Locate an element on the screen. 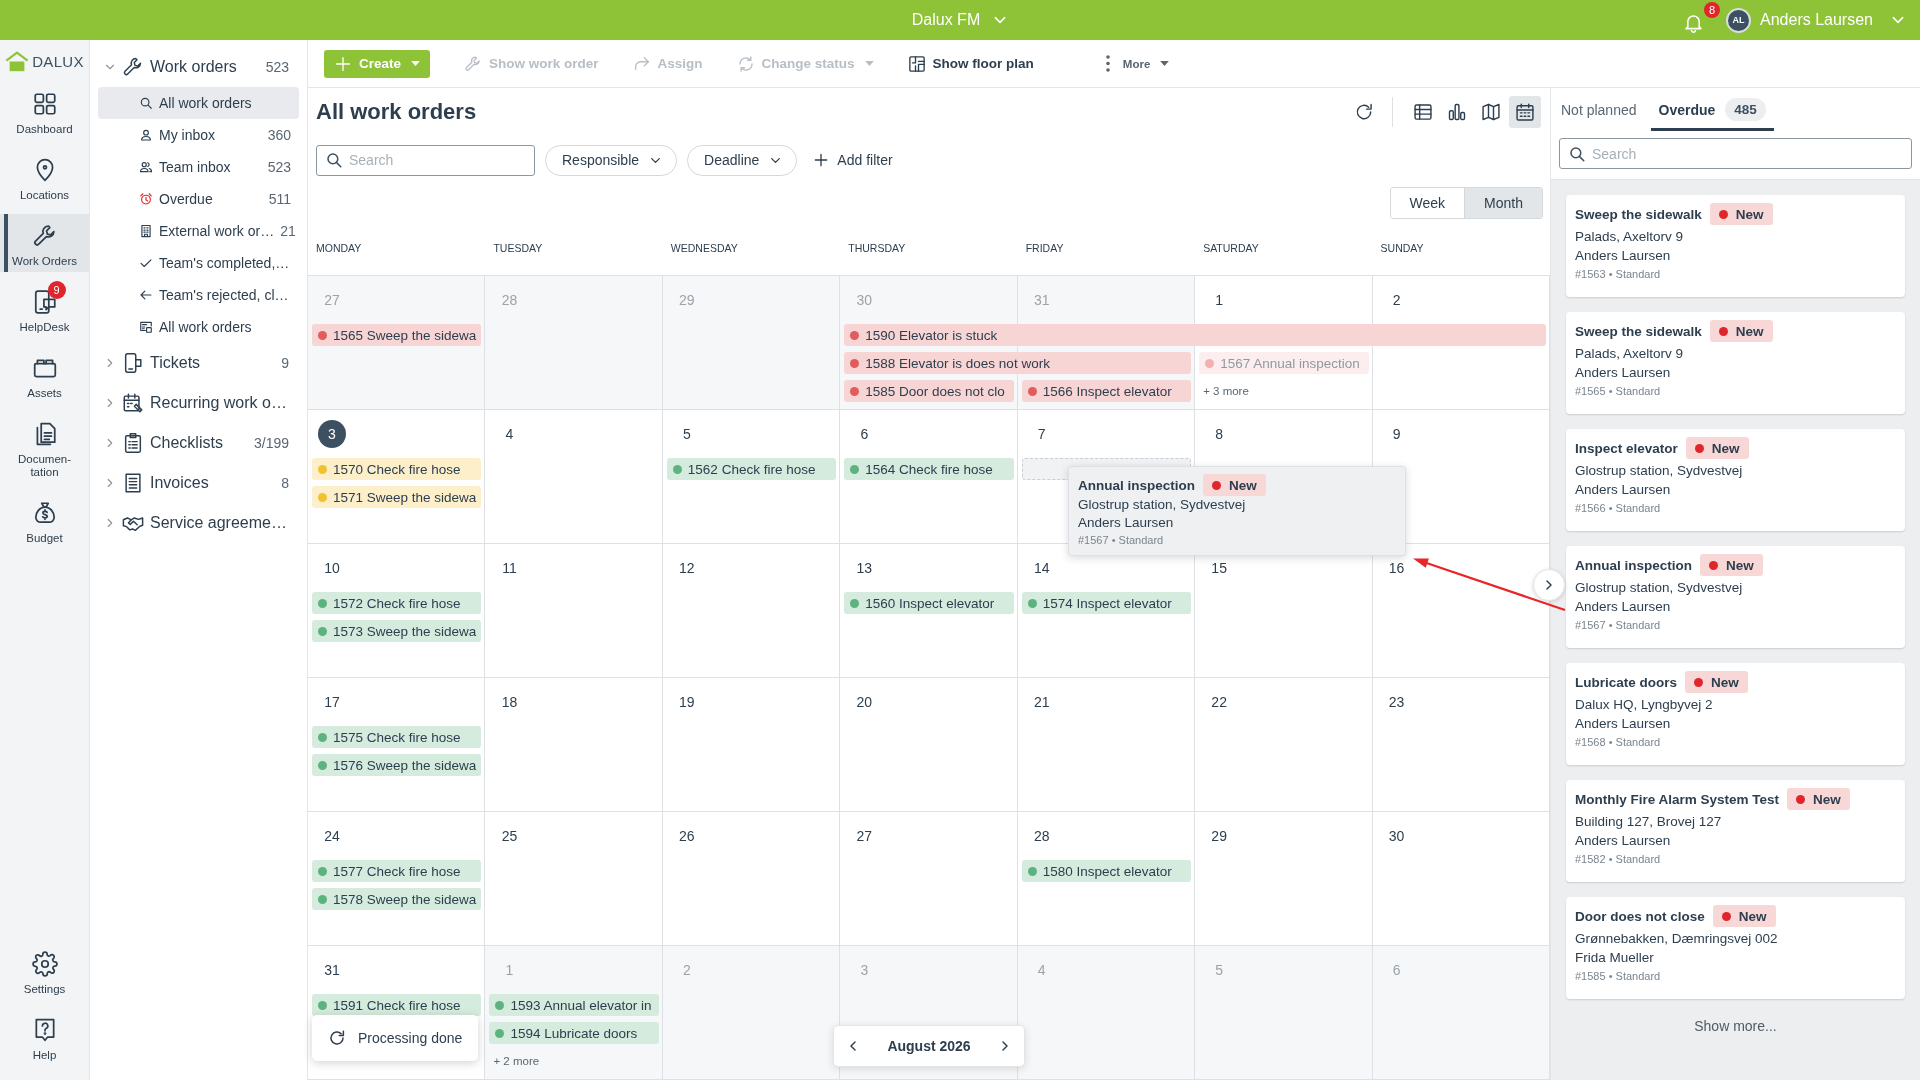  tree-group-item: Work orders 523 is located at coordinates (198, 67).